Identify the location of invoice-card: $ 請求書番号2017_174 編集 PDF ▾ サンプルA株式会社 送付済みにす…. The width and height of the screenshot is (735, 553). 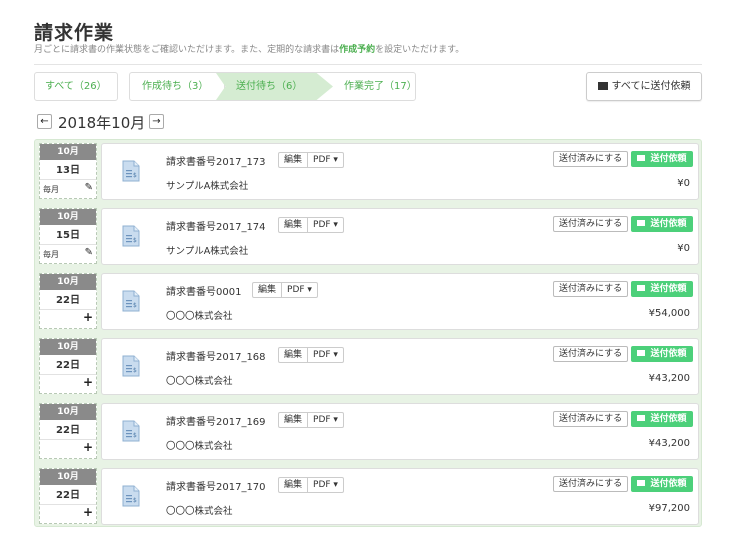
(400, 236).